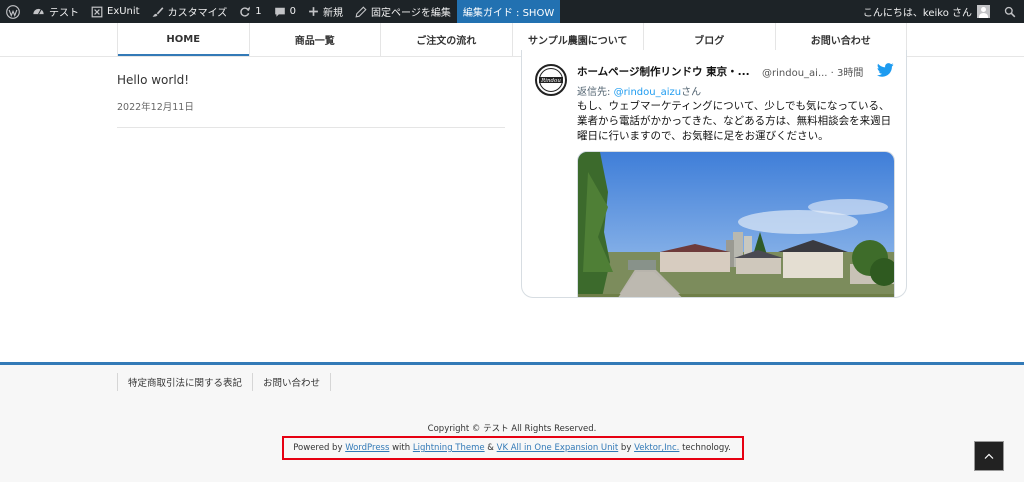  I want to click on rural-town-photo, so click(736, 224).